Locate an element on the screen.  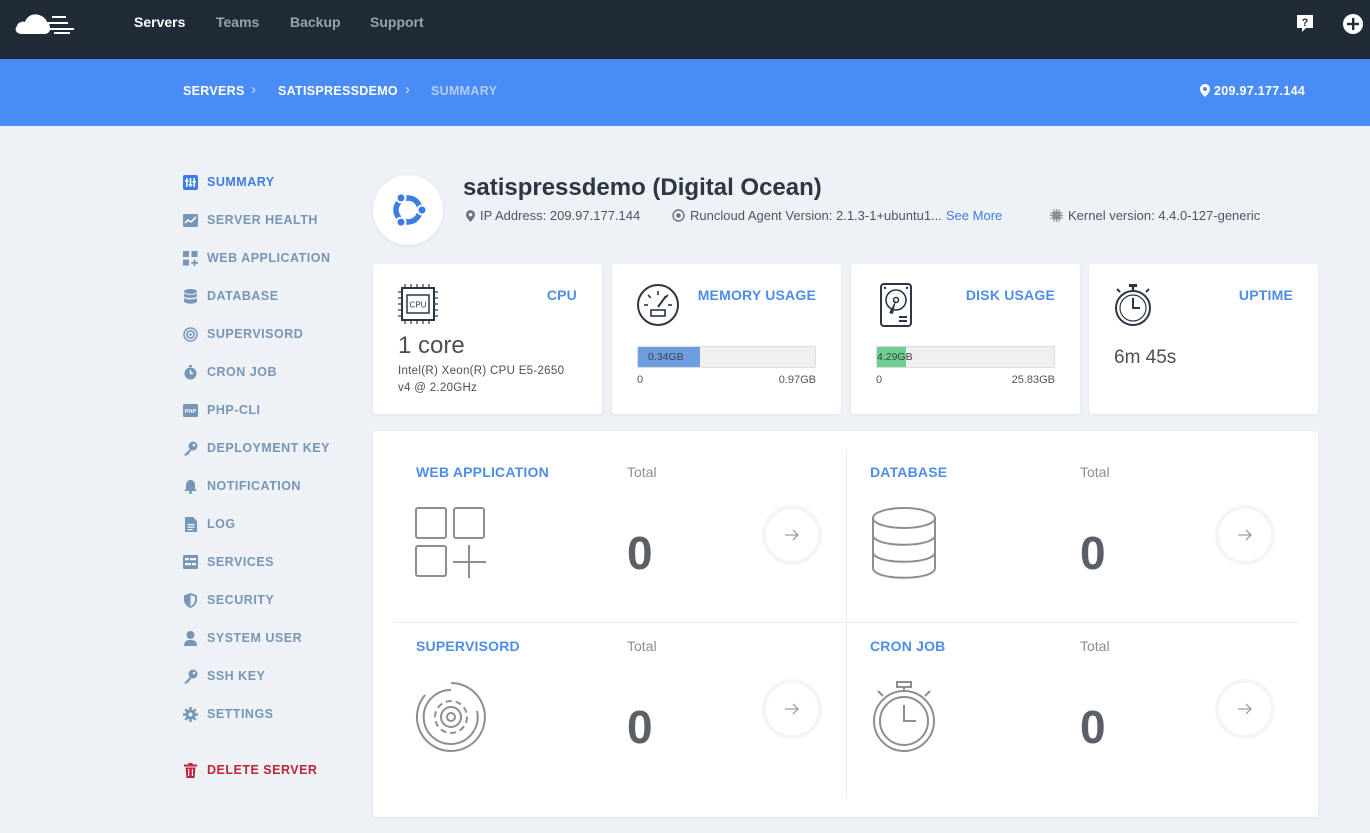
sidebar-item-ssh-key: SSH KEY is located at coordinates (224, 676).